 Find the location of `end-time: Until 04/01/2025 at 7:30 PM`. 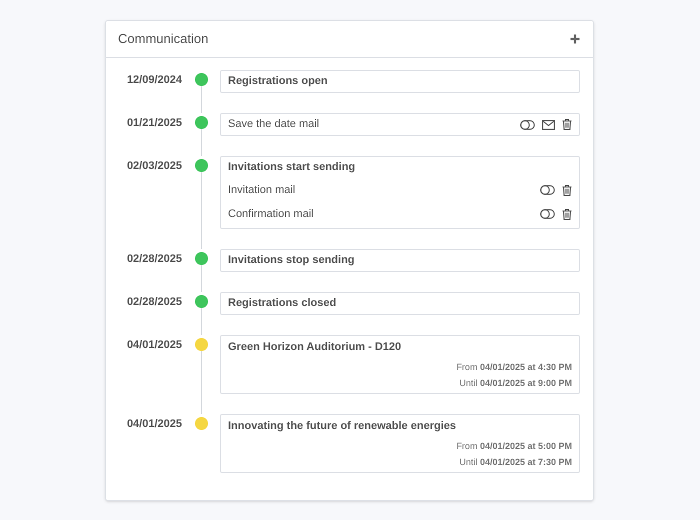

end-time: Until 04/01/2025 at 7:30 PM is located at coordinates (515, 462).